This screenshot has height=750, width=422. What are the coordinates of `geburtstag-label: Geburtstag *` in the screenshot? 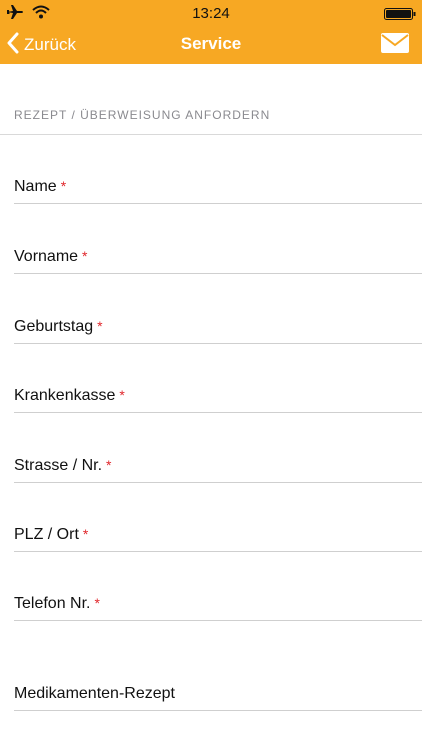 It's located at (58, 326).